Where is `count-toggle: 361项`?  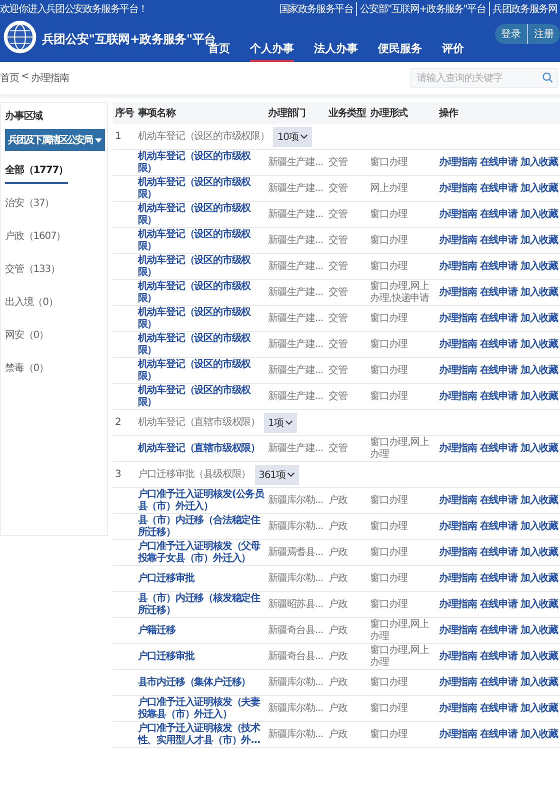 count-toggle: 361项 is located at coordinates (277, 474).